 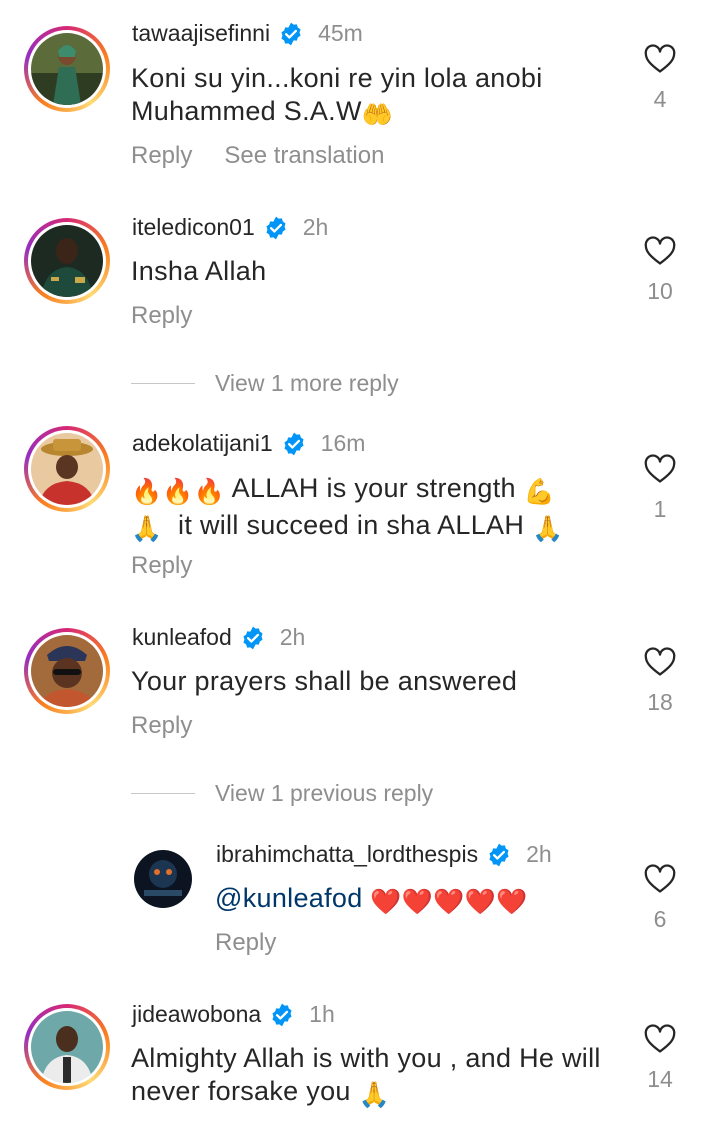 I want to click on view-more-replies: View 1 more reply, so click(x=265, y=383).